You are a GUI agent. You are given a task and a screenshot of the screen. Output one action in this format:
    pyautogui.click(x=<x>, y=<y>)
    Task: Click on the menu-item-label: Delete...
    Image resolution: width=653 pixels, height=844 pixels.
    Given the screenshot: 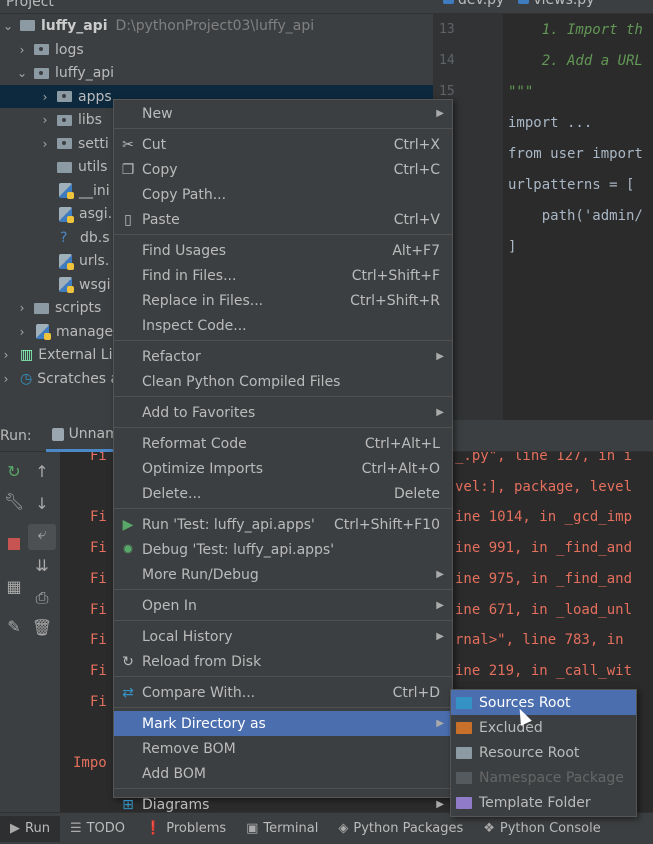 What is the action you would take?
    pyautogui.click(x=172, y=493)
    